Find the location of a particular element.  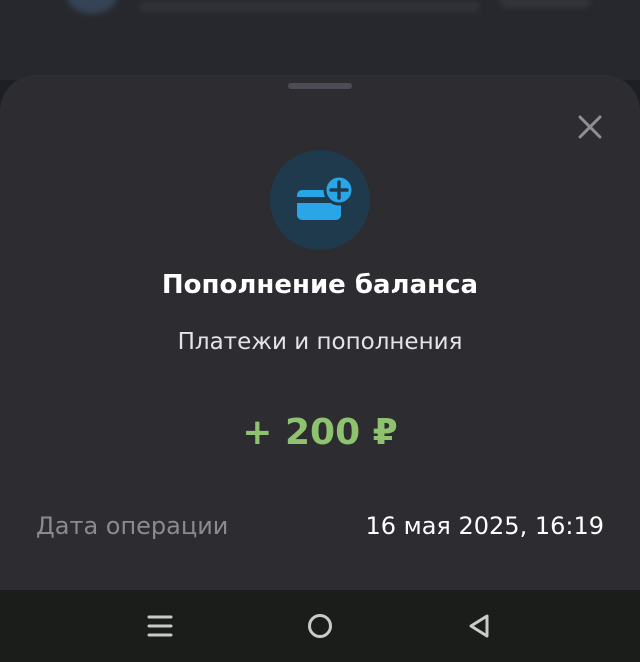

sheet-drag-handle is located at coordinates (320, 86).